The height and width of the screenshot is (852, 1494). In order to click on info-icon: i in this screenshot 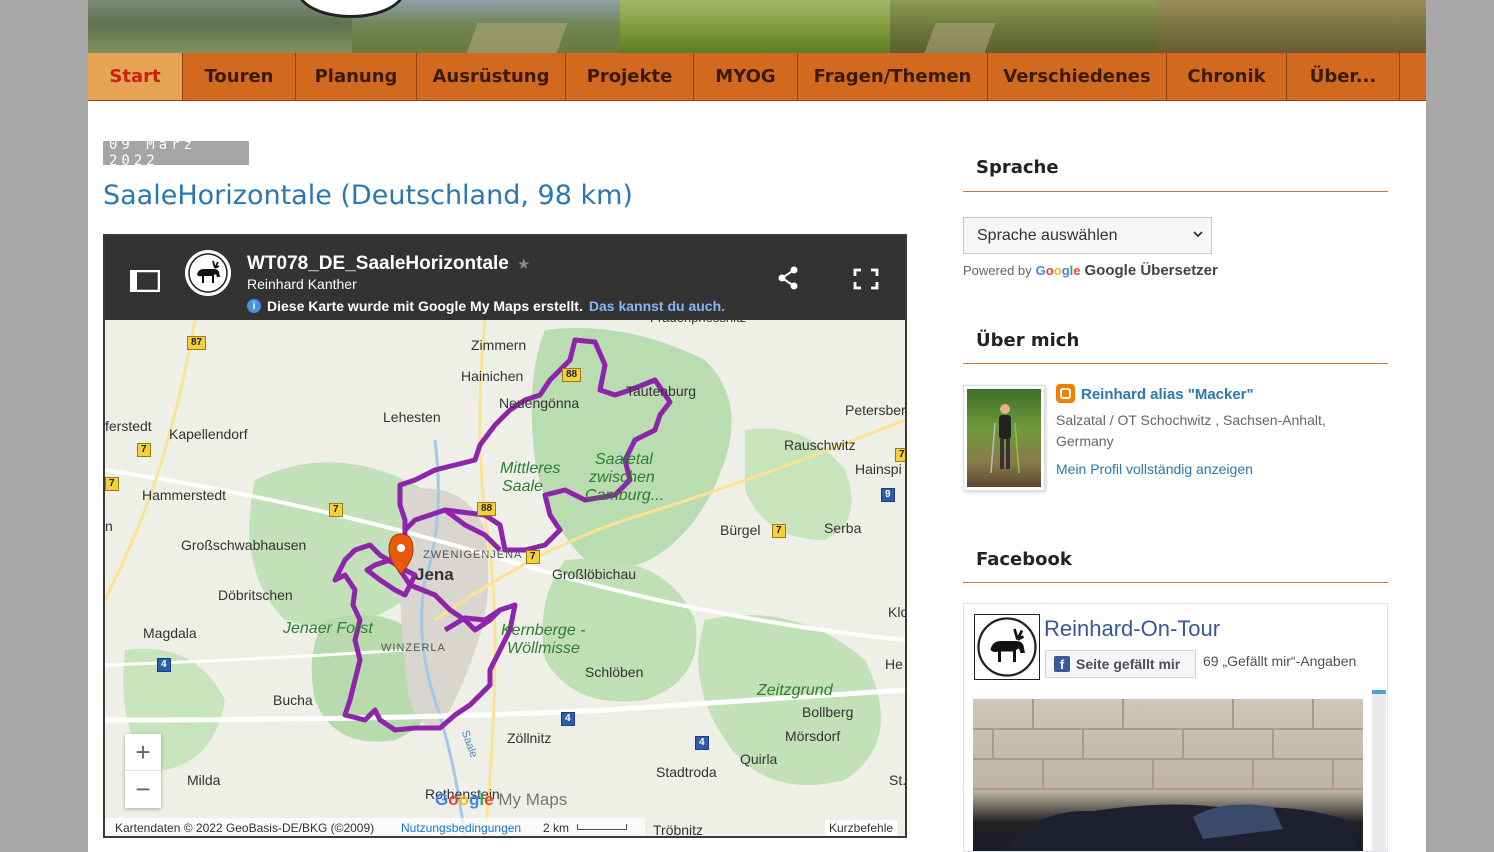, I will do `click(254, 306)`.